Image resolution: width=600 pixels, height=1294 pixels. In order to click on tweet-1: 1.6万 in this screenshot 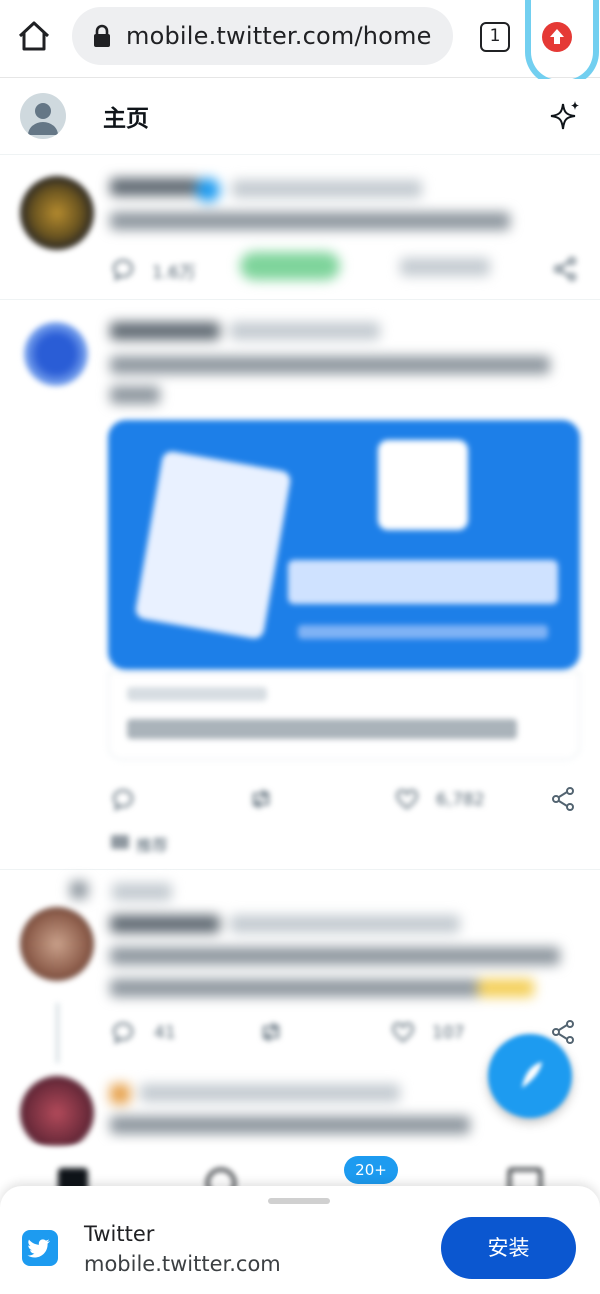, I will do `click(300, 228)`.